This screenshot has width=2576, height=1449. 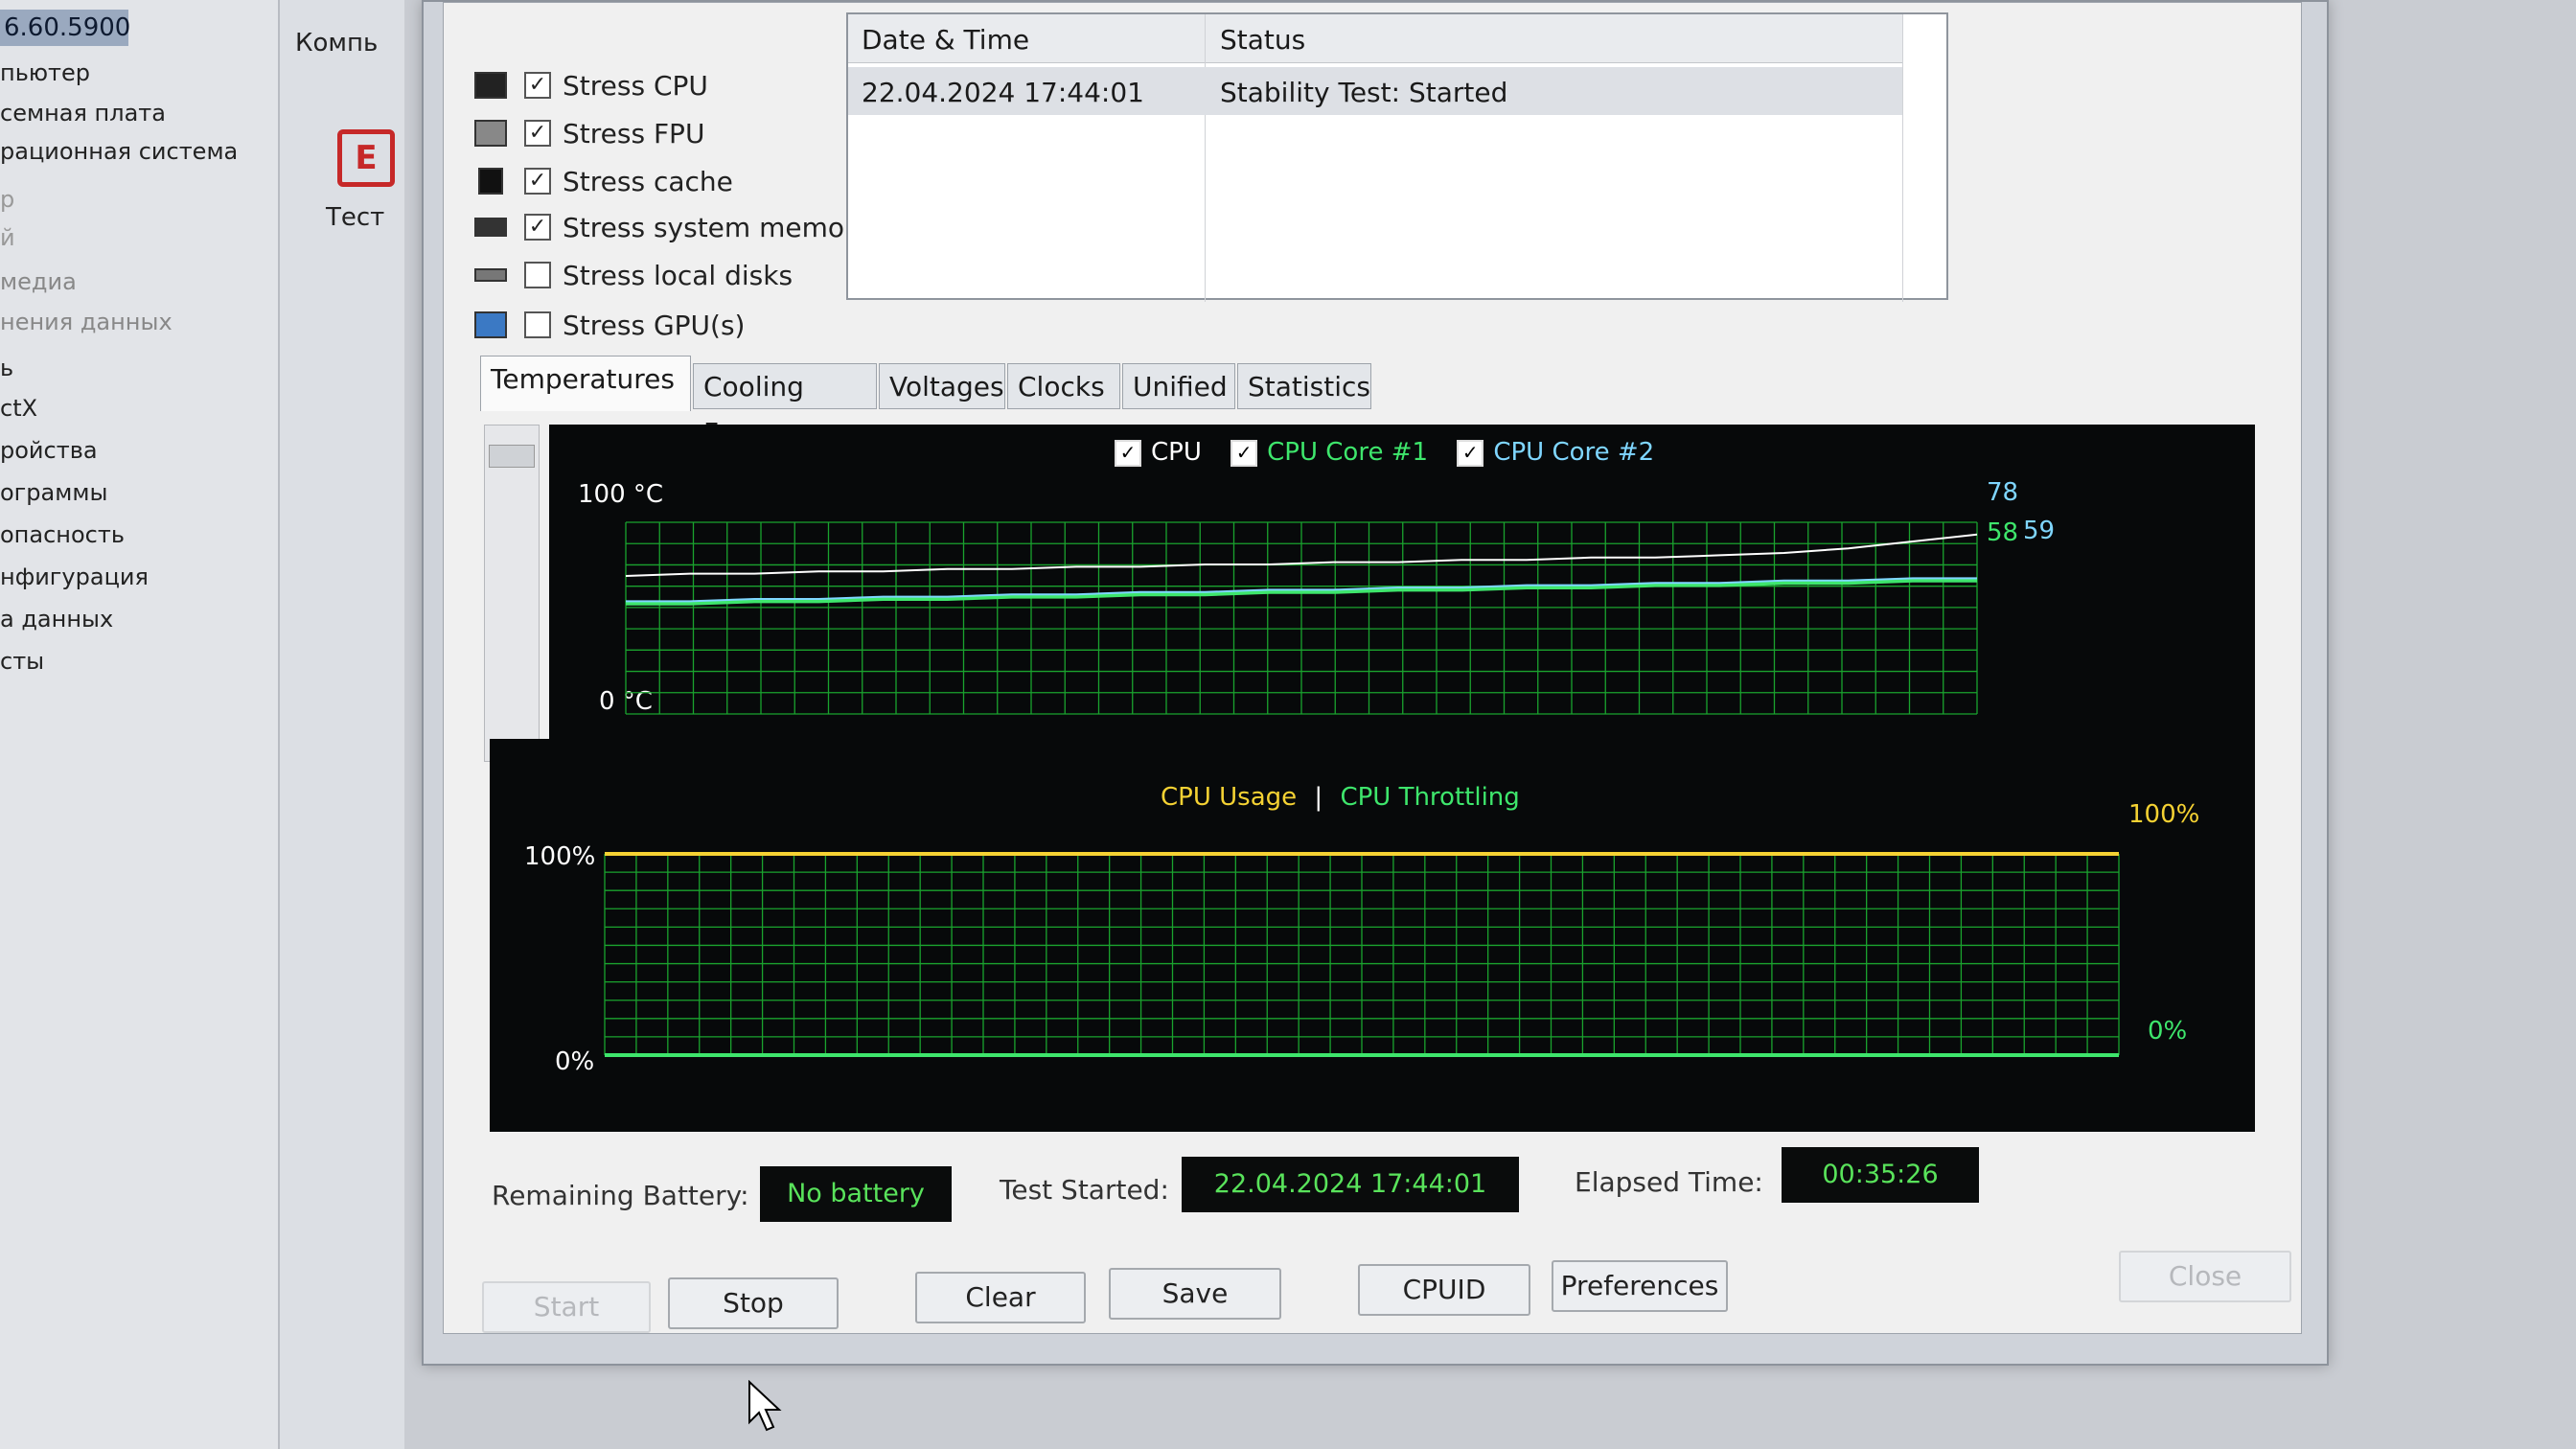 I want to click on stress-disks-option: Stress local disks, so click(x=633, y=275).